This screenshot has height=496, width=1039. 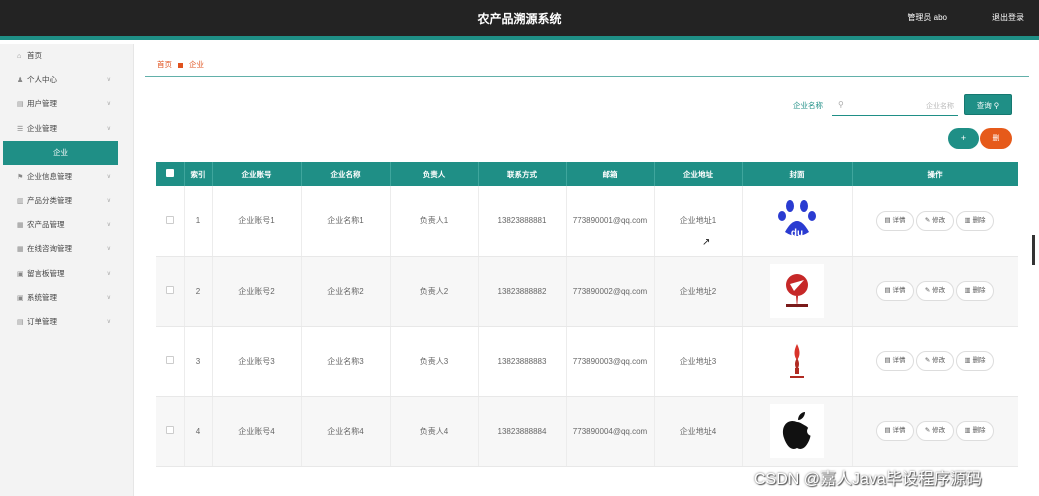 What do you see at coordinates (46, 273) in the screenshot?
I see `sidebar-item-label: 留言板管理` at bounding box center [46, 273].